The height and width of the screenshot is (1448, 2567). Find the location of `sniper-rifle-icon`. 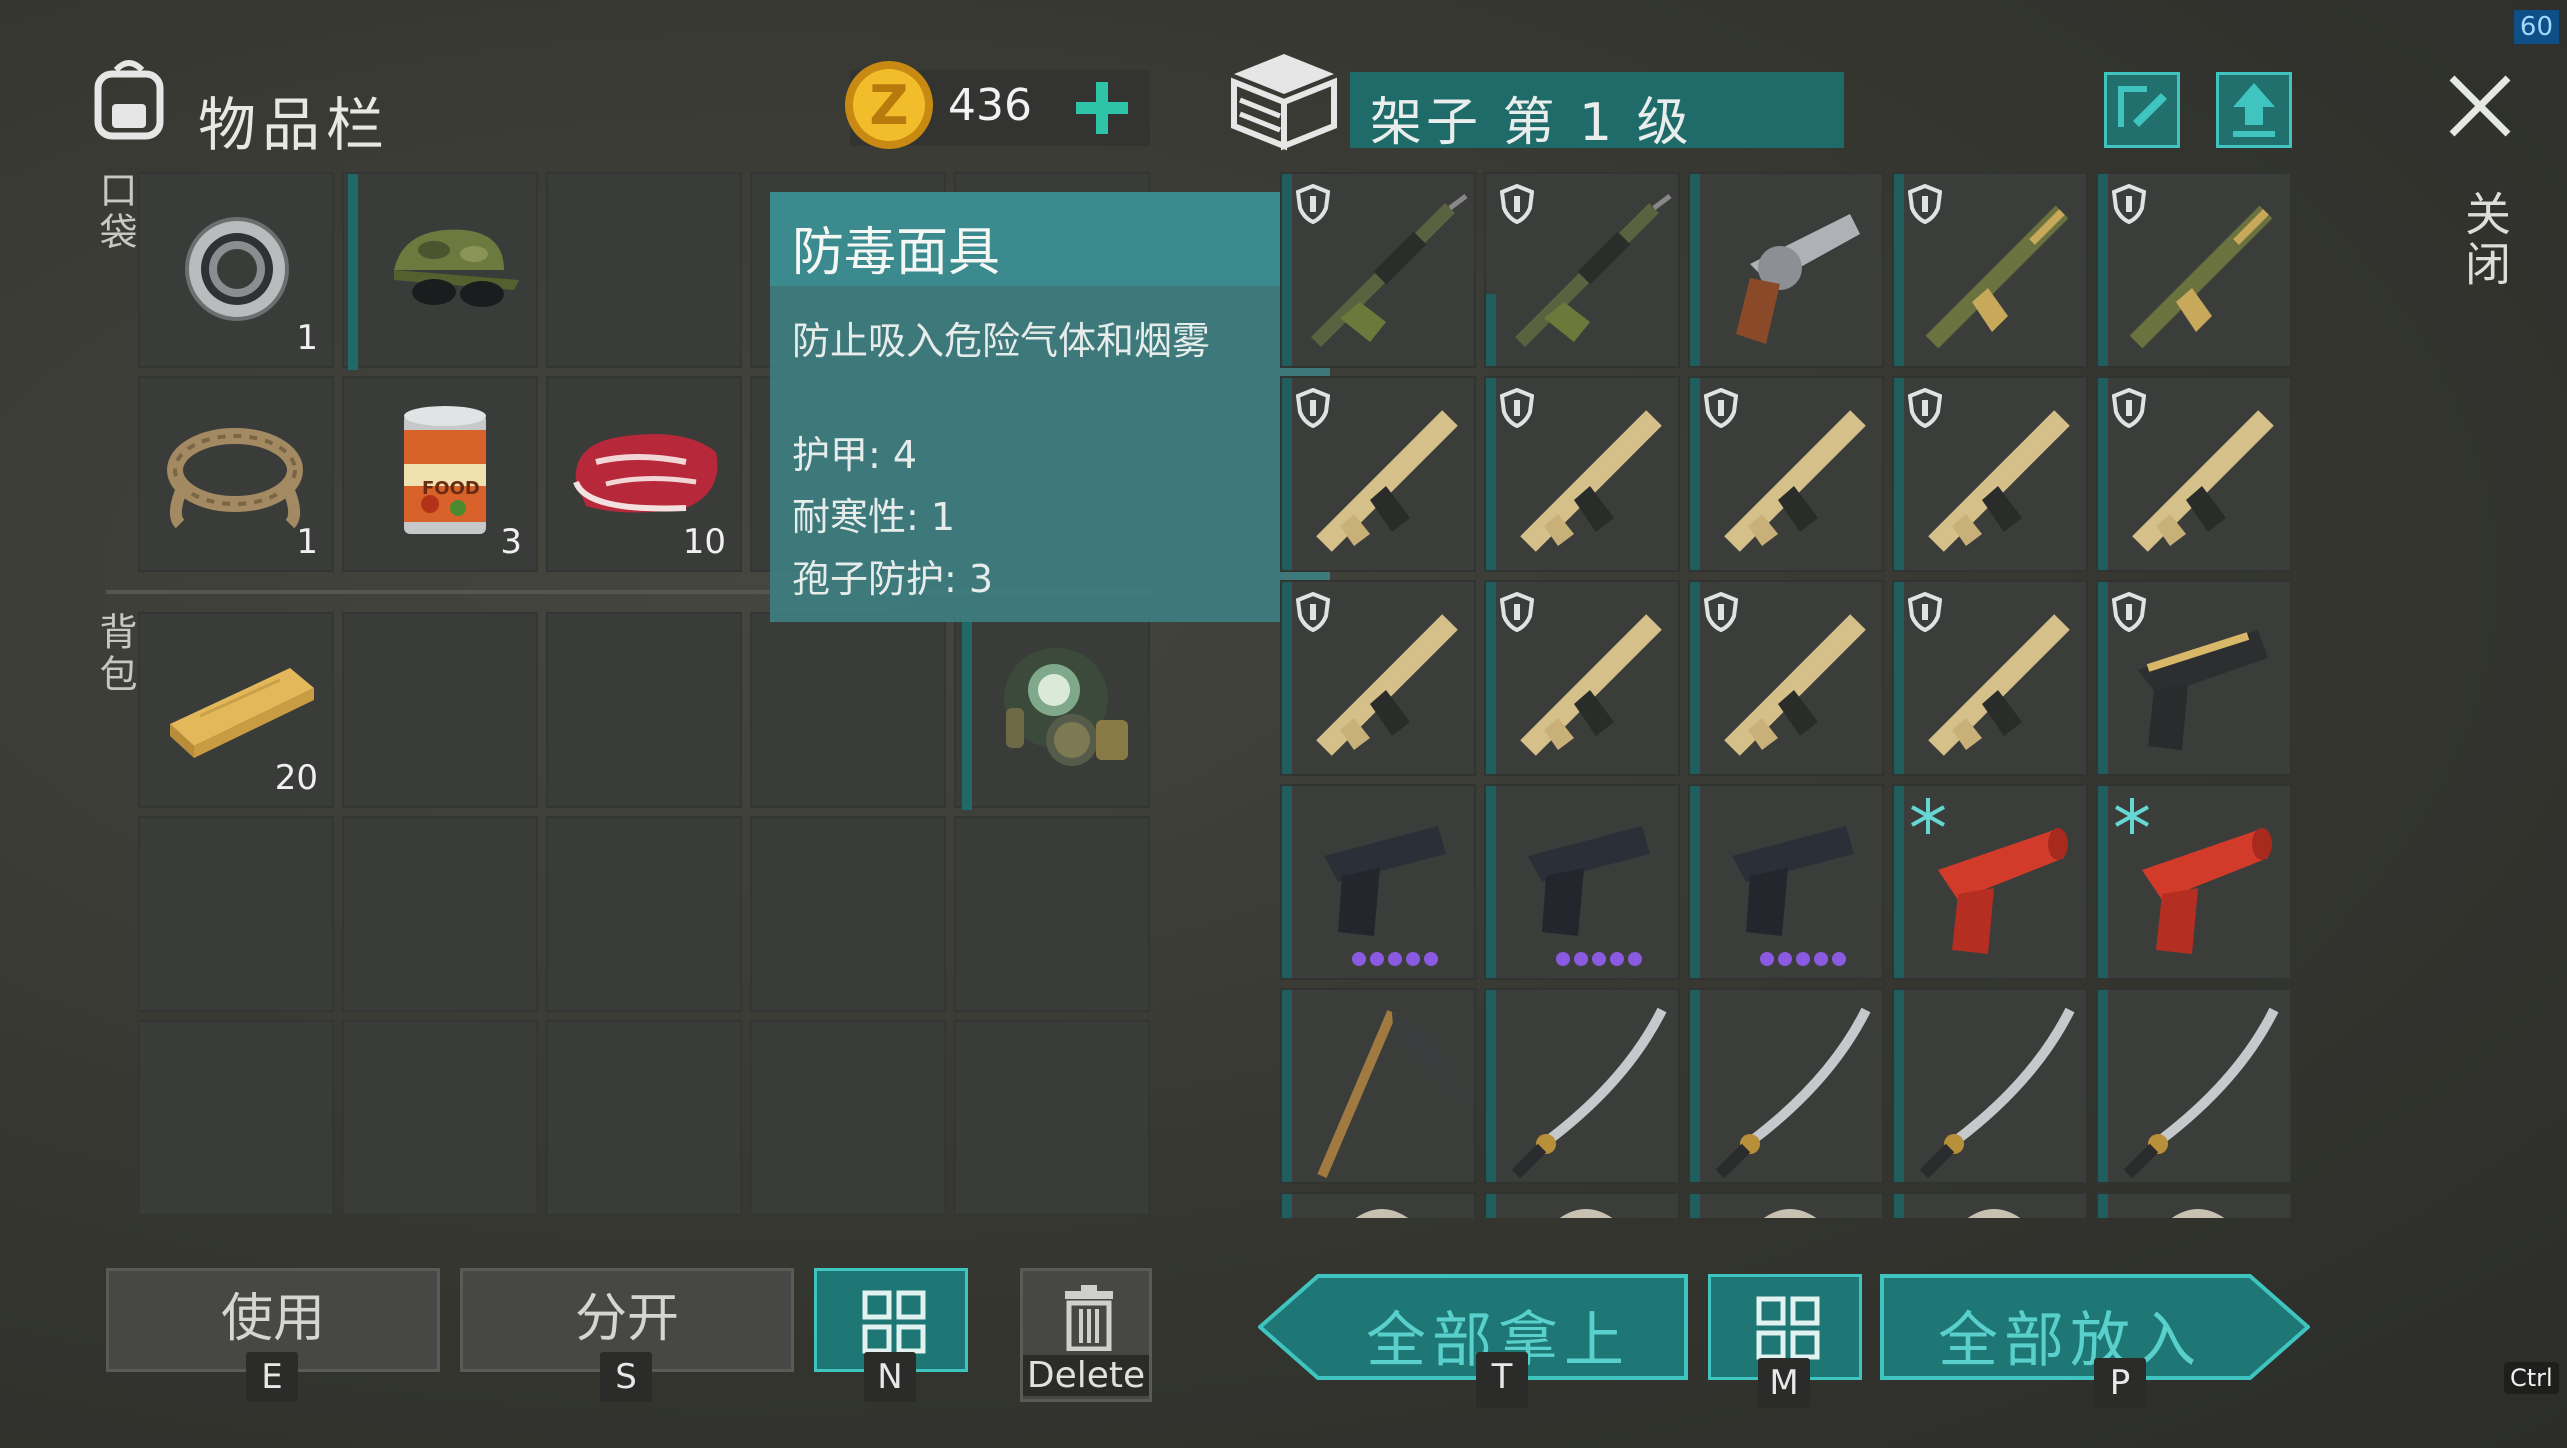

sniper-rifle-icon is located at coordinates (1389, 270).